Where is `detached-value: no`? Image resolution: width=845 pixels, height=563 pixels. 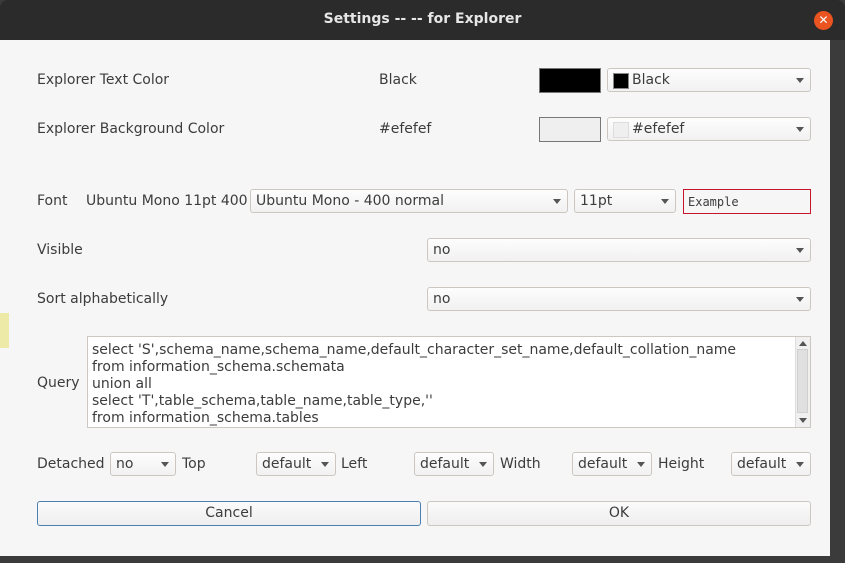 detached-value: no is located at coordinates (125, 464).